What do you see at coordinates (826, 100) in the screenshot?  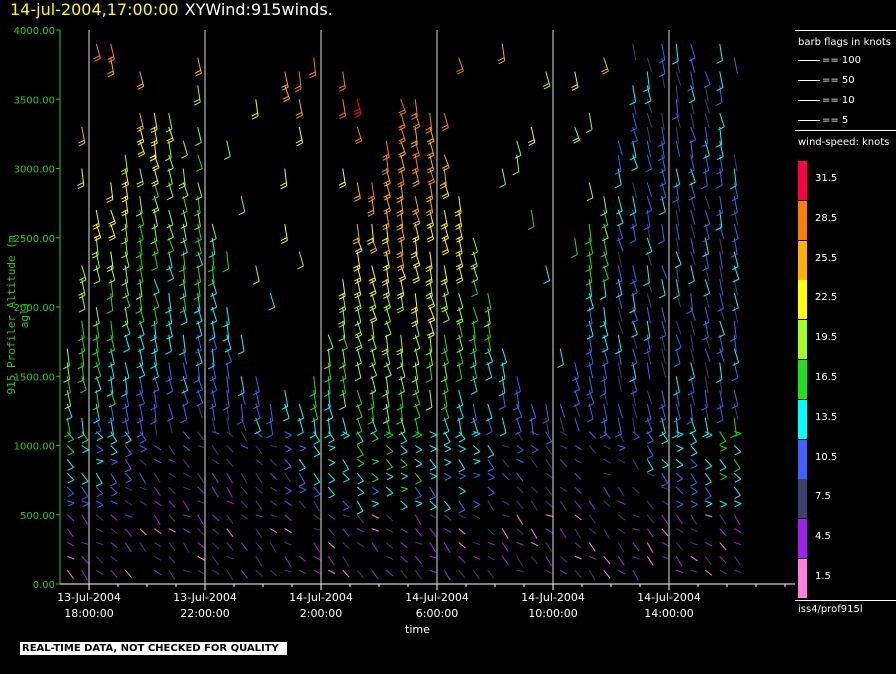 I see `barb-legend-item: == 10` at bounding box center [826, 100].